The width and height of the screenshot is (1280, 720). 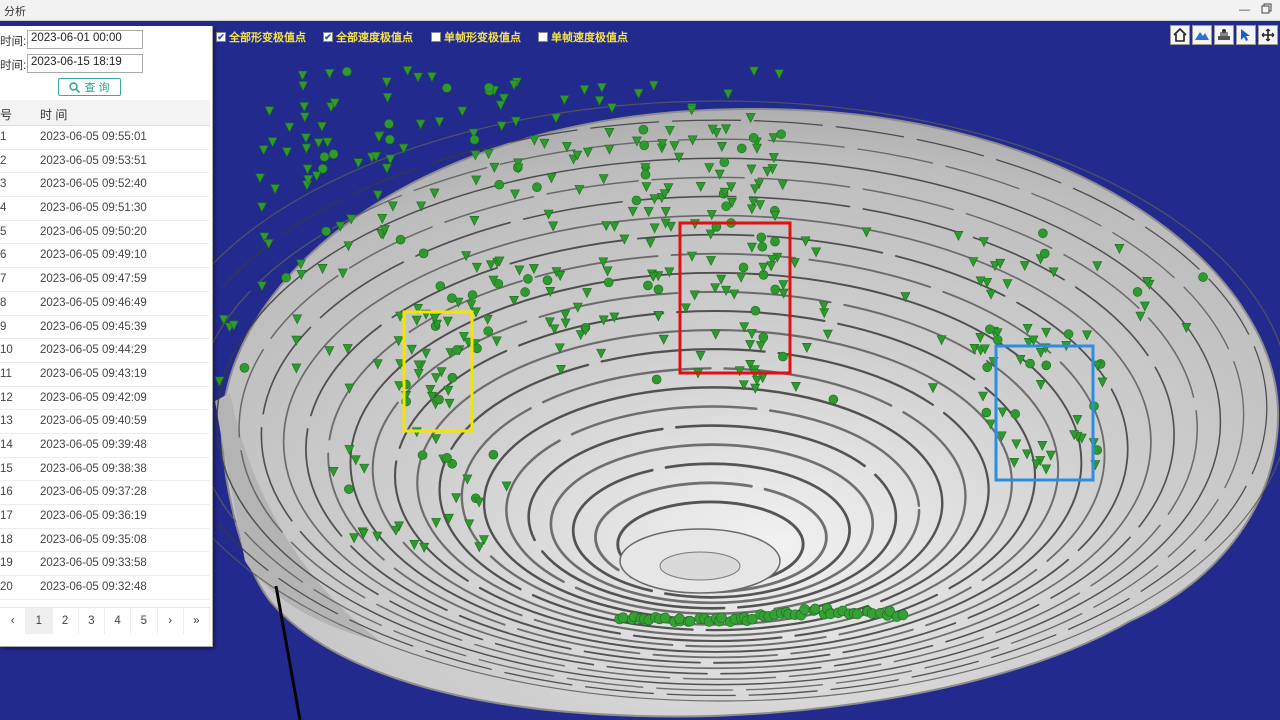 I want to click on row-time: 2023-06-05 09:32:48, so click(x=93, y=587).